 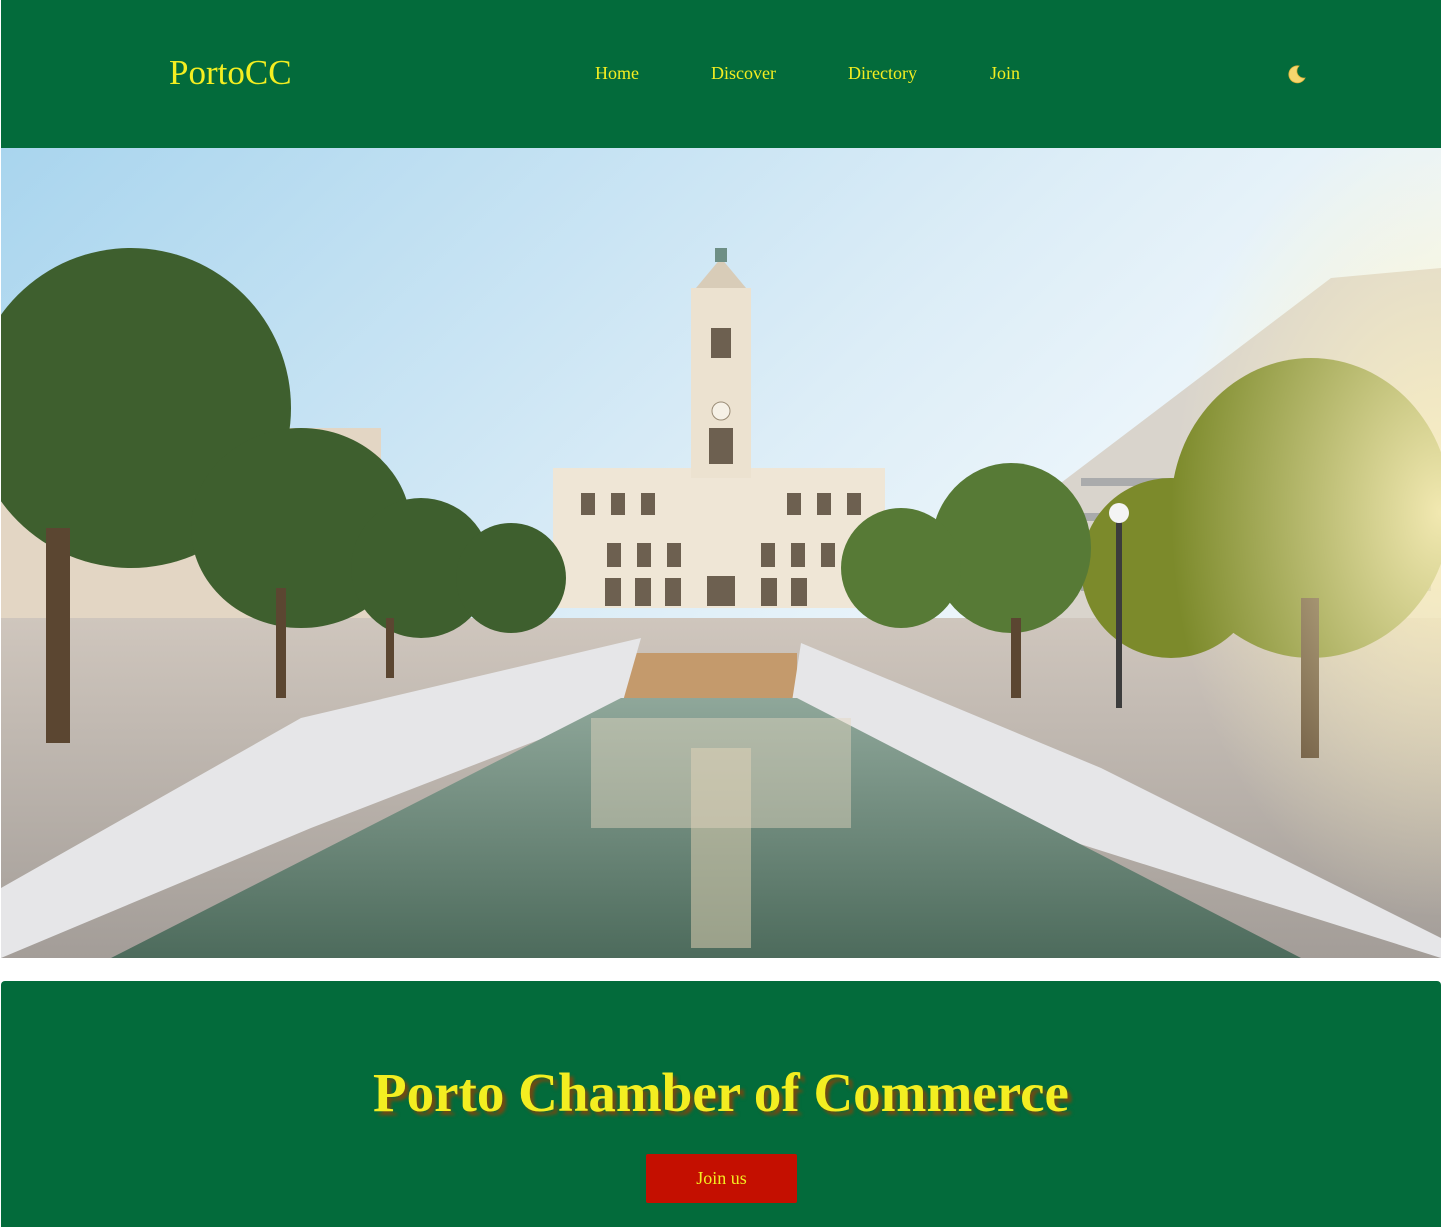 I want to click on theme-toggle-button, so click(x=1296, y=74).